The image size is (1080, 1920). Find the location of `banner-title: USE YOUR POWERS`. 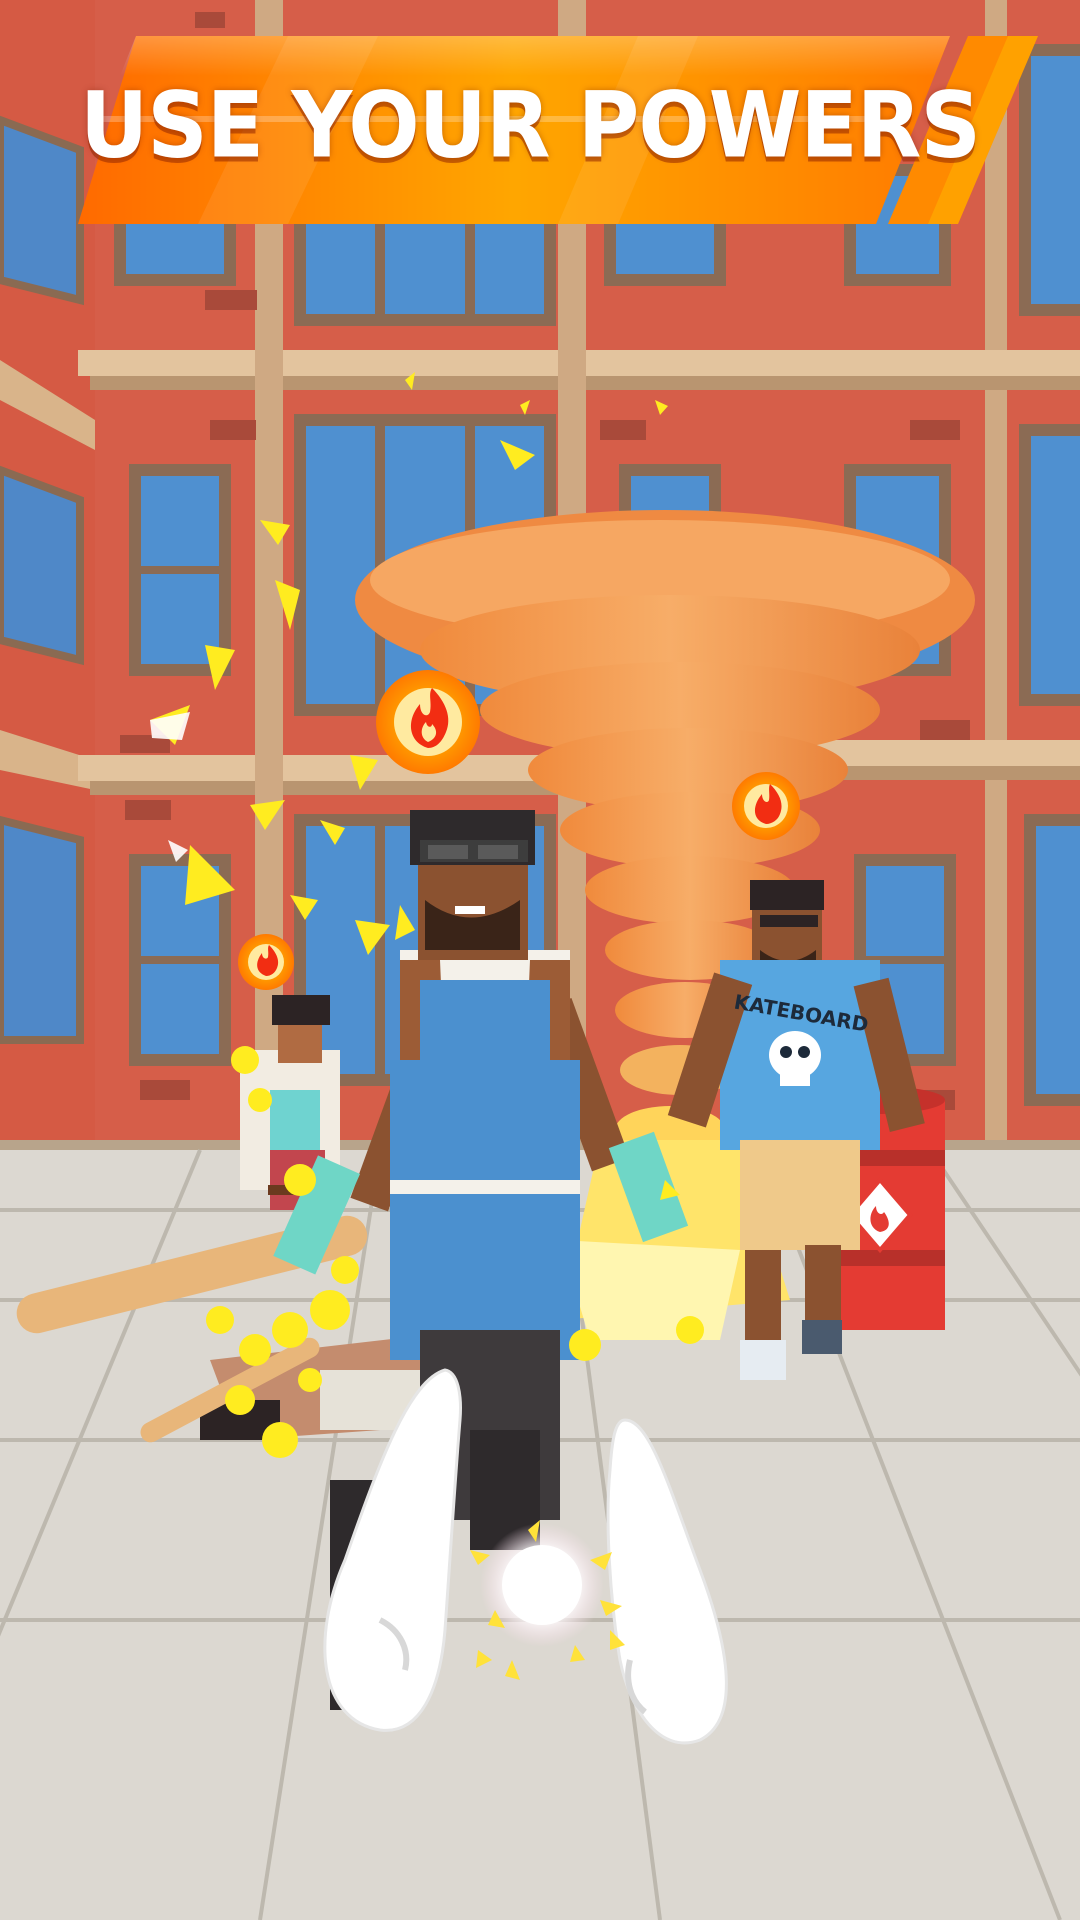

banner-title: USE YOUR POWERS is located at coordinates (530, 125).